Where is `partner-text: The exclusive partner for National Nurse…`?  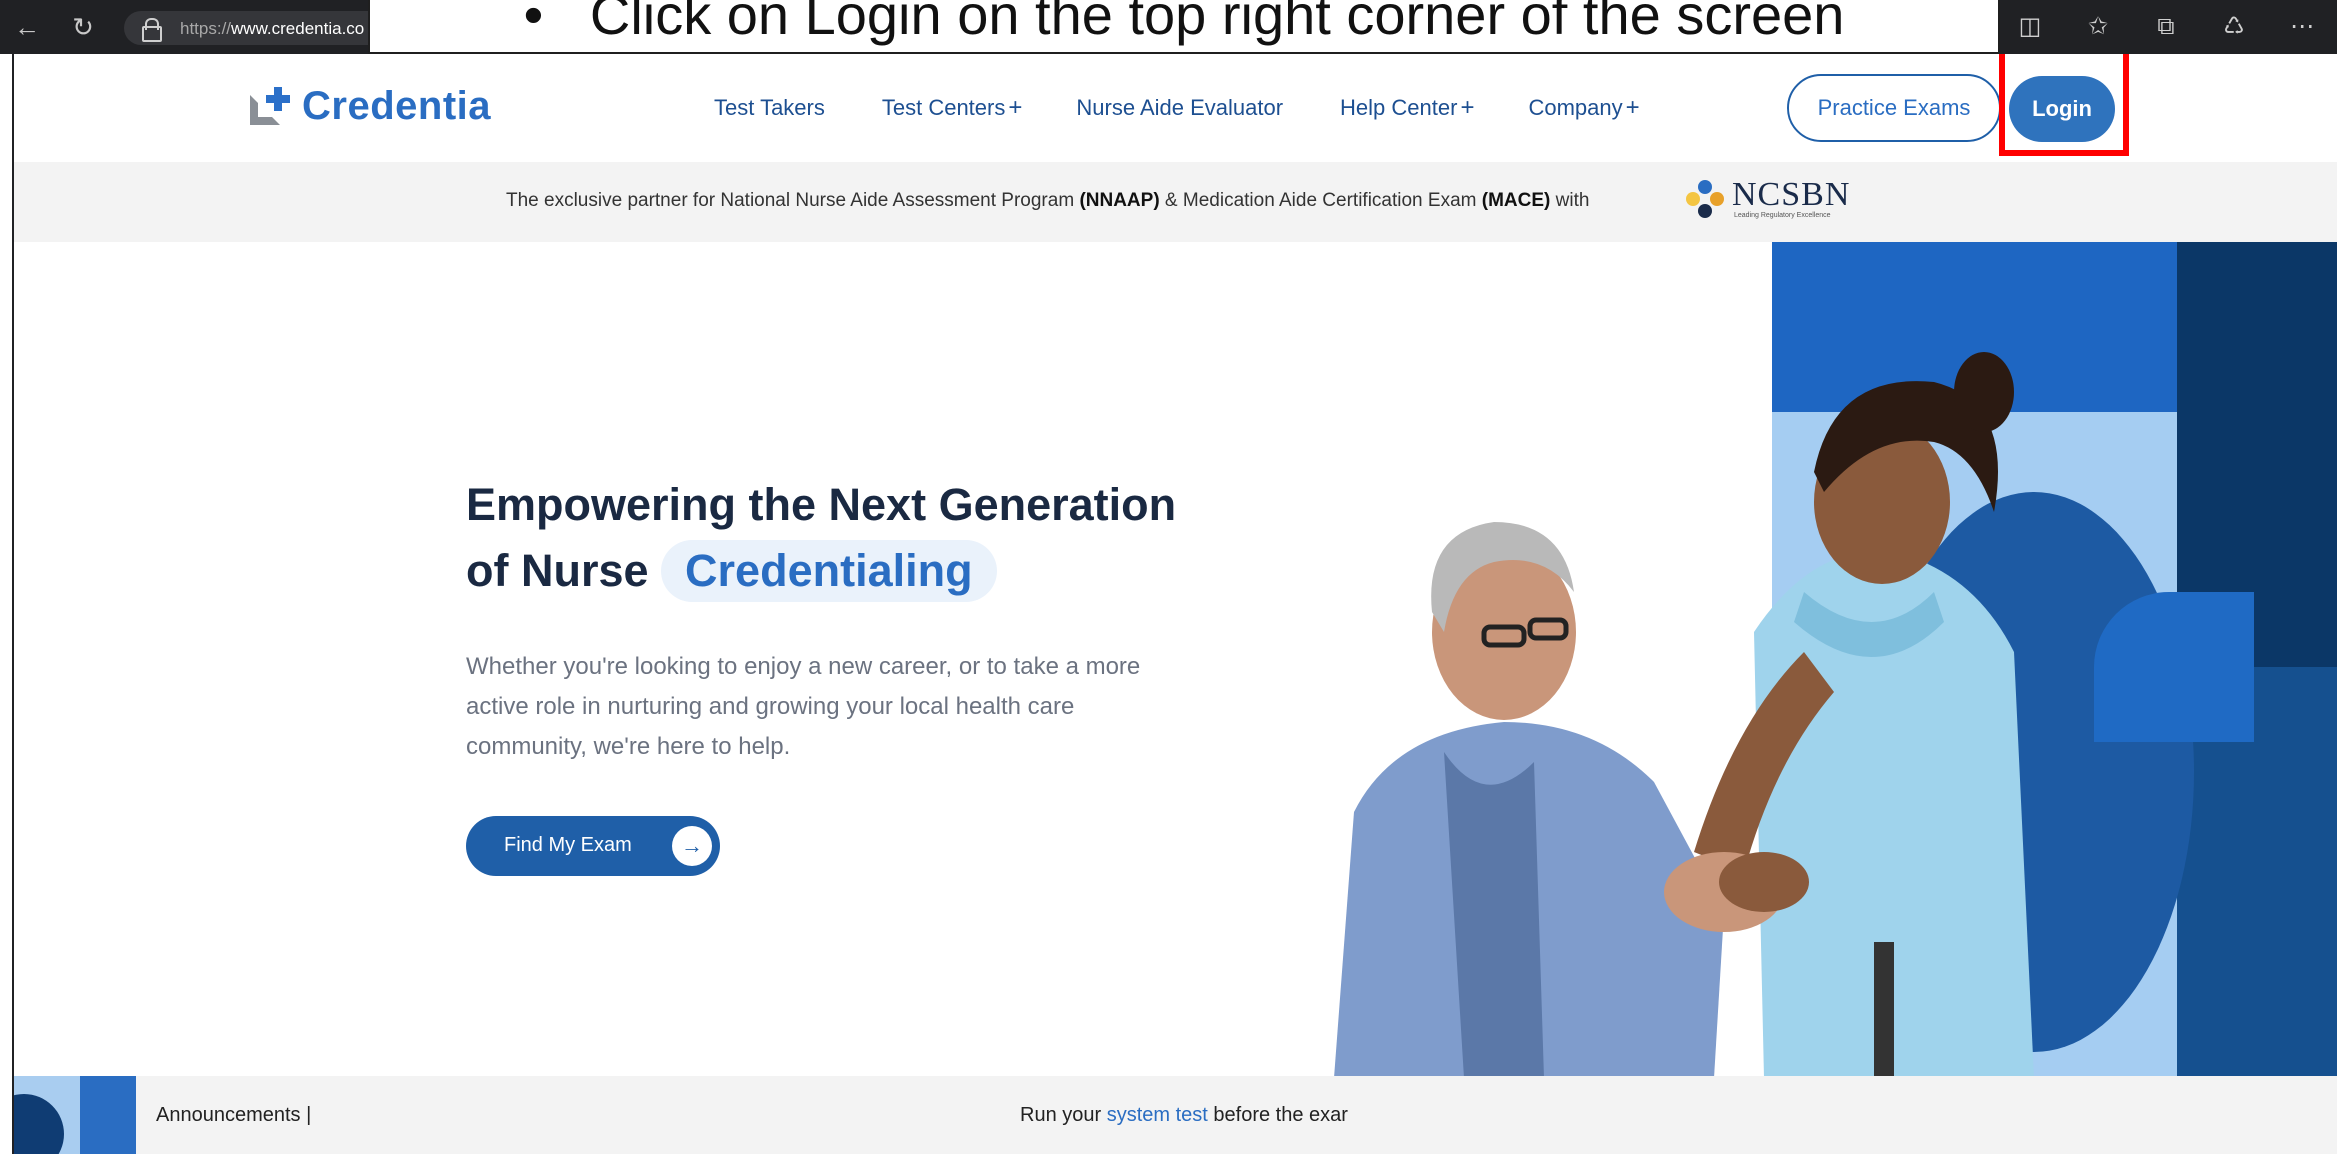
partner-text: The exclusive partner for National Nurse… is located at coordinates (1048, 200).